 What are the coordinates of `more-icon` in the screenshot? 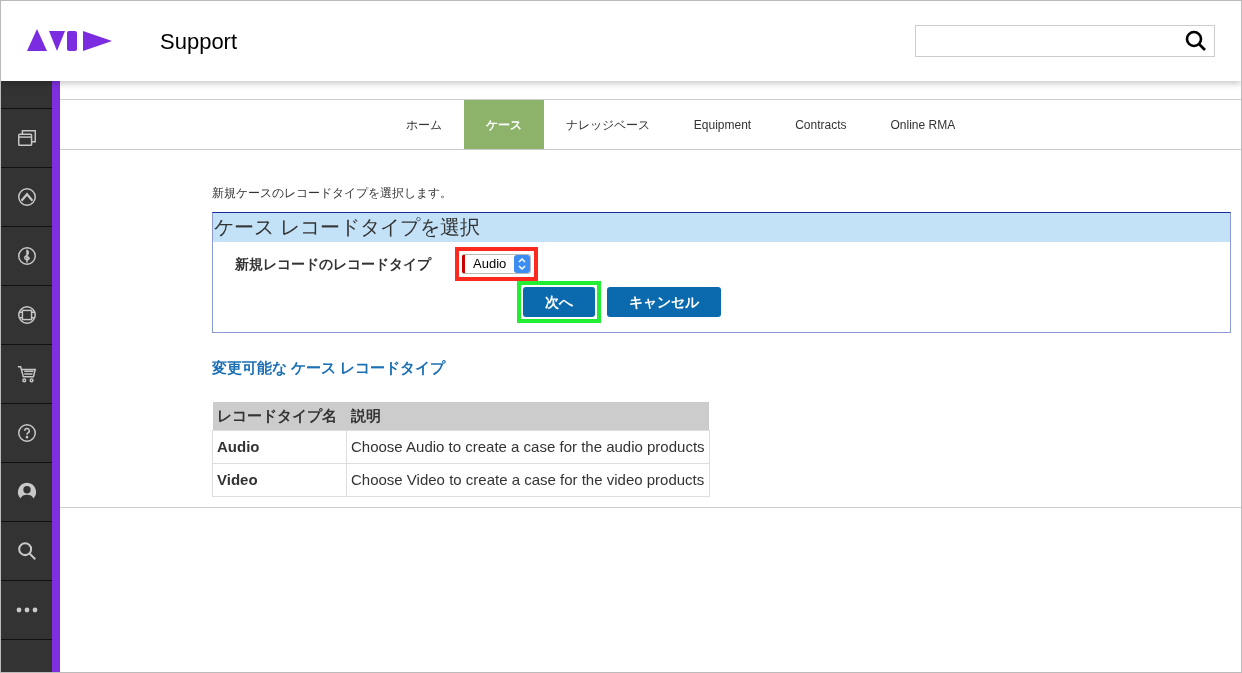 It's located at (26, 610).